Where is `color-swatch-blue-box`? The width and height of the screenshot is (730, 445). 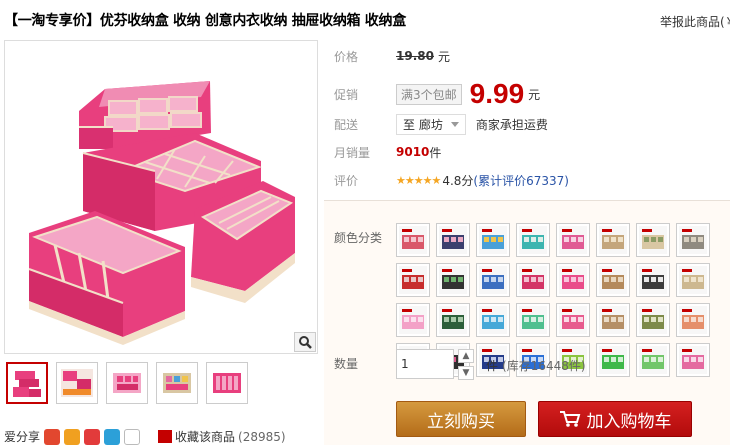 color-swatch-blue-box is located at coordinates (493, 280).